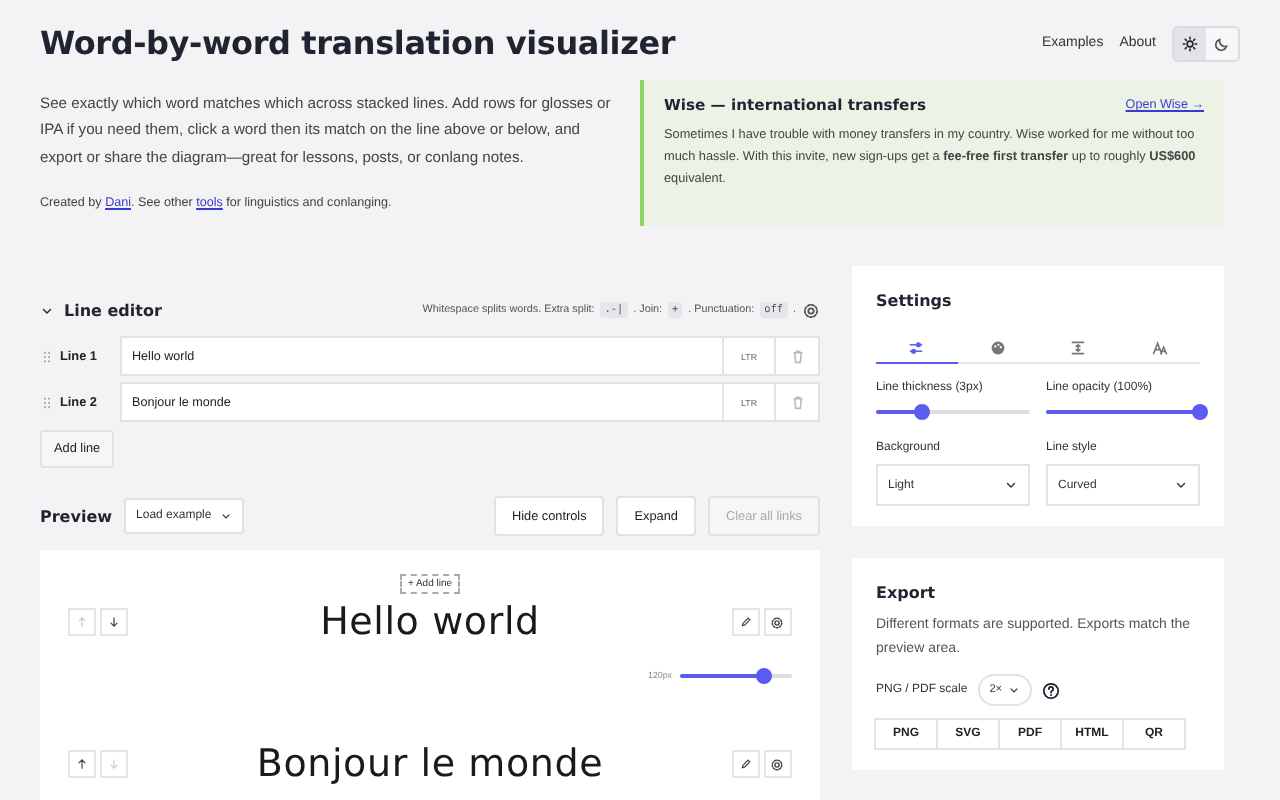 The width and height of the screenshot is (1280, 800). I want to click on palette-icon, so click(997, 347).